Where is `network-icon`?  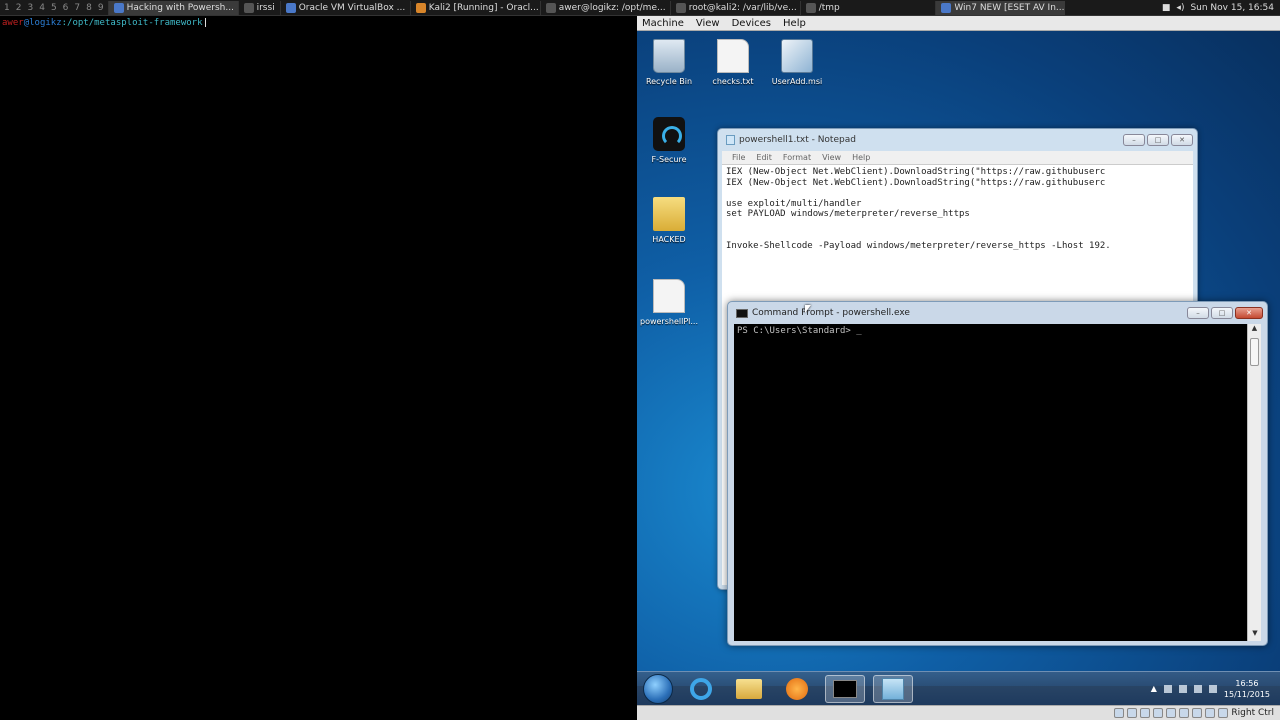 network-icon is located at coordinates (1182, 688).